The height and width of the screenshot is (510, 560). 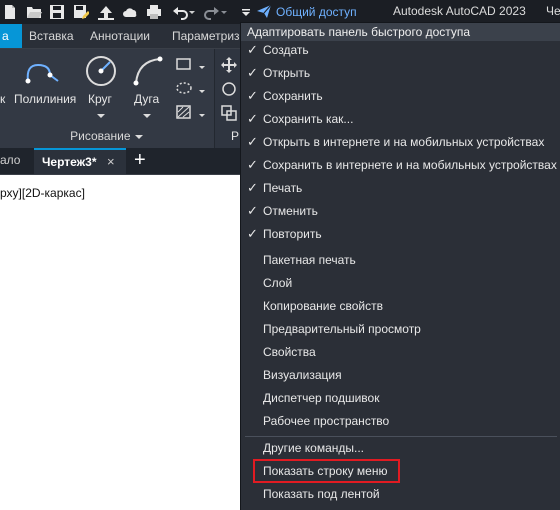 What do you see at coordinates (101, 113) in the screenshot?
I see `circle-dropdown-icon` at bounding box center [101, 113].